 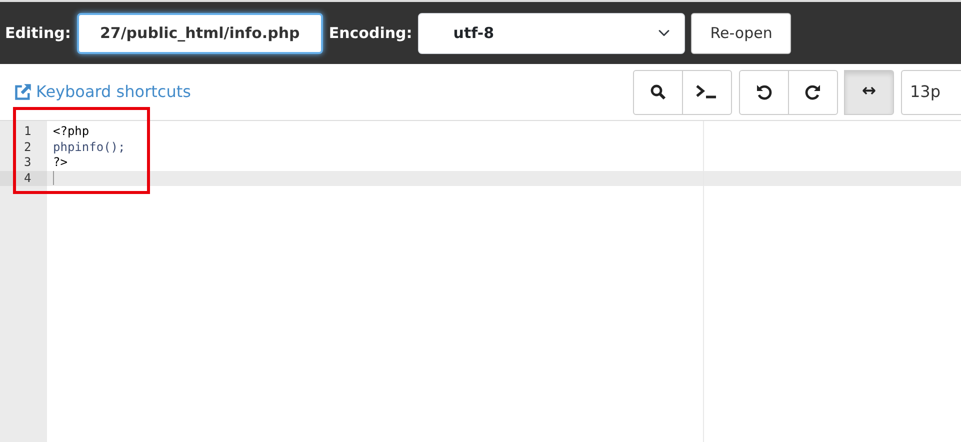 I want to click on text-cursor, so click(x=53, y=178).